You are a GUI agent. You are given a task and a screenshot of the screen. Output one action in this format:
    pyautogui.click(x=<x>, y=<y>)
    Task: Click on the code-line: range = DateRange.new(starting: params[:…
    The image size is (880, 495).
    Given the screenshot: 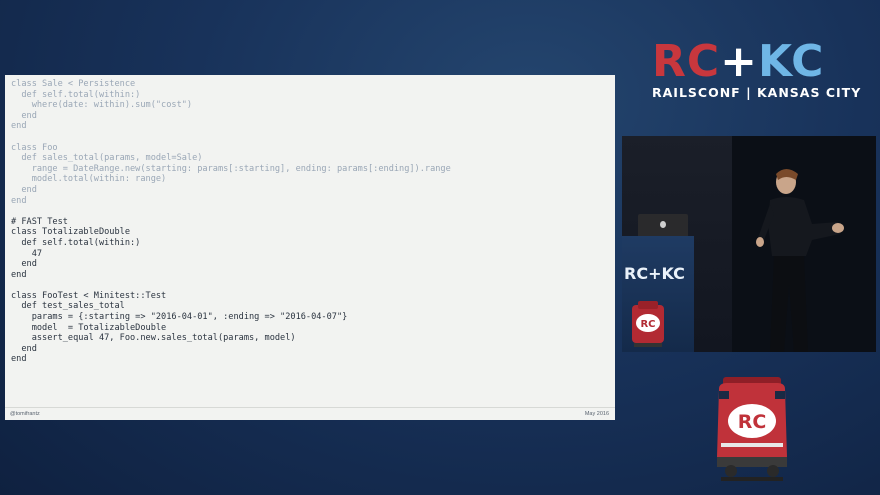 What is the action you would take?
    pyautogui.click(x=231, y=168)
    